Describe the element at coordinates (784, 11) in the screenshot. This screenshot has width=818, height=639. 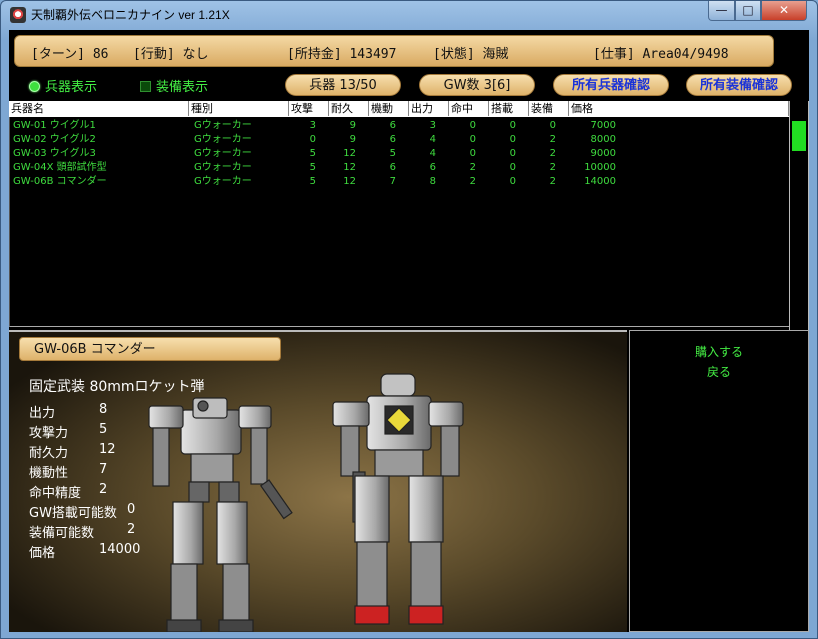
I see `close-button: ✕` at that location.